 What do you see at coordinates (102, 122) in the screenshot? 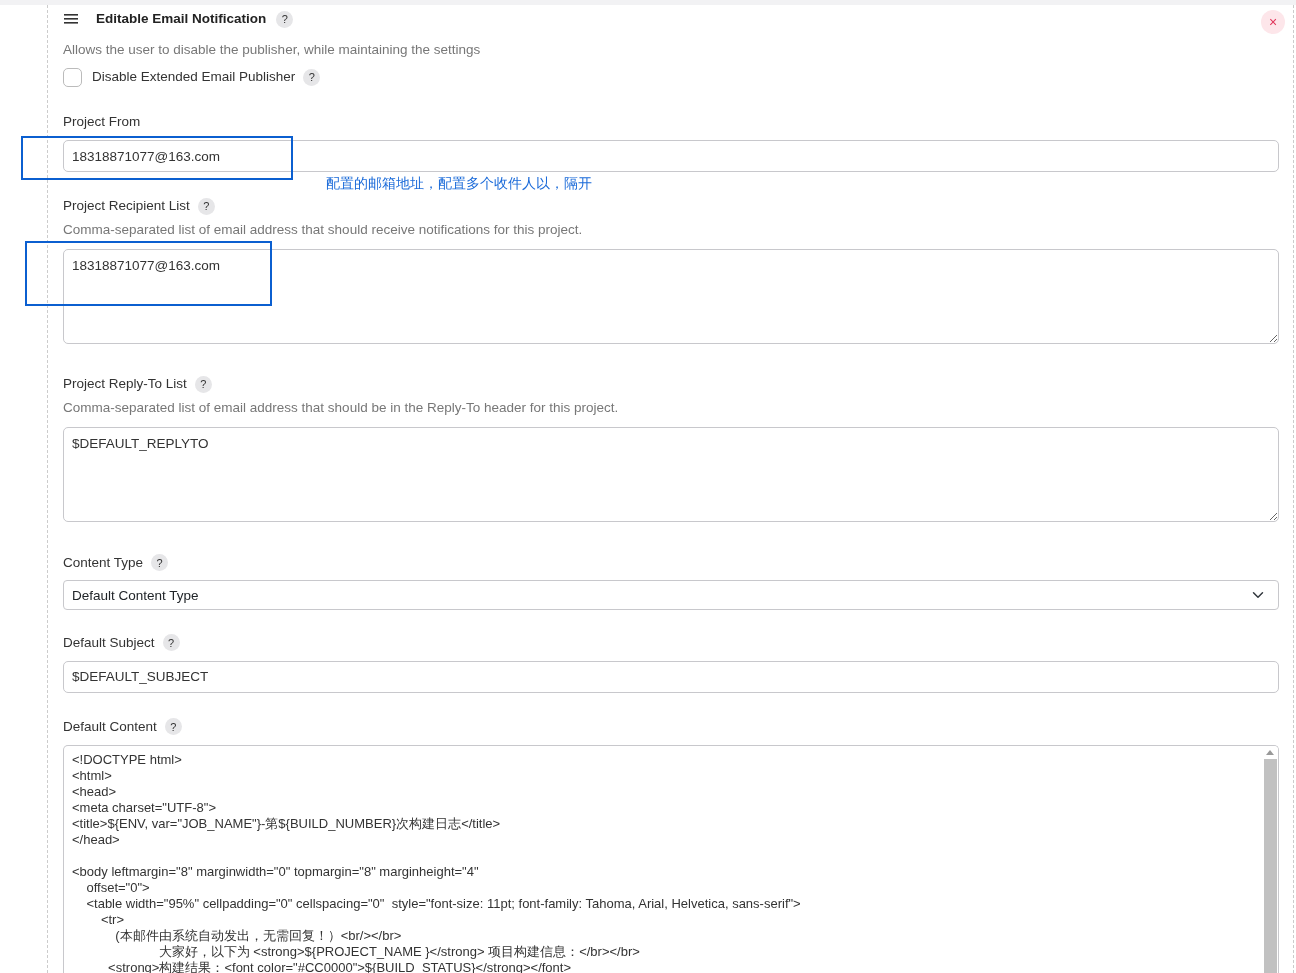
I see `field-label: Project From` at bounding box center [102, 122].